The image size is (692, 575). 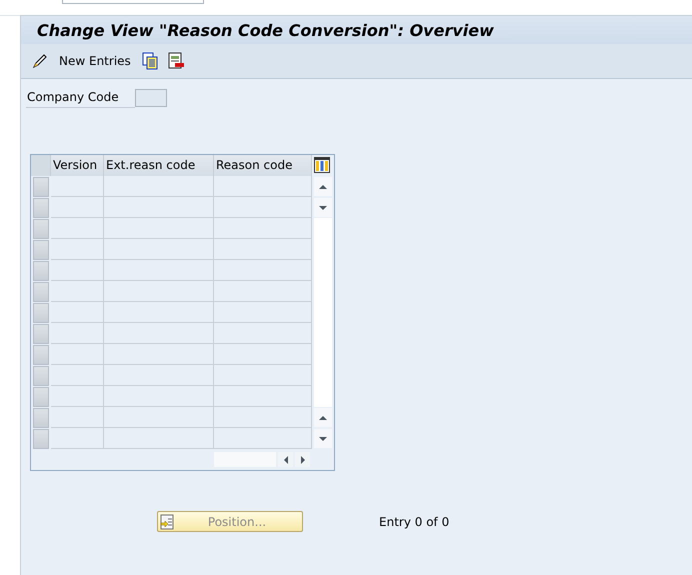 I want to click on right-arrow-icon, so click(x=302, y=460).